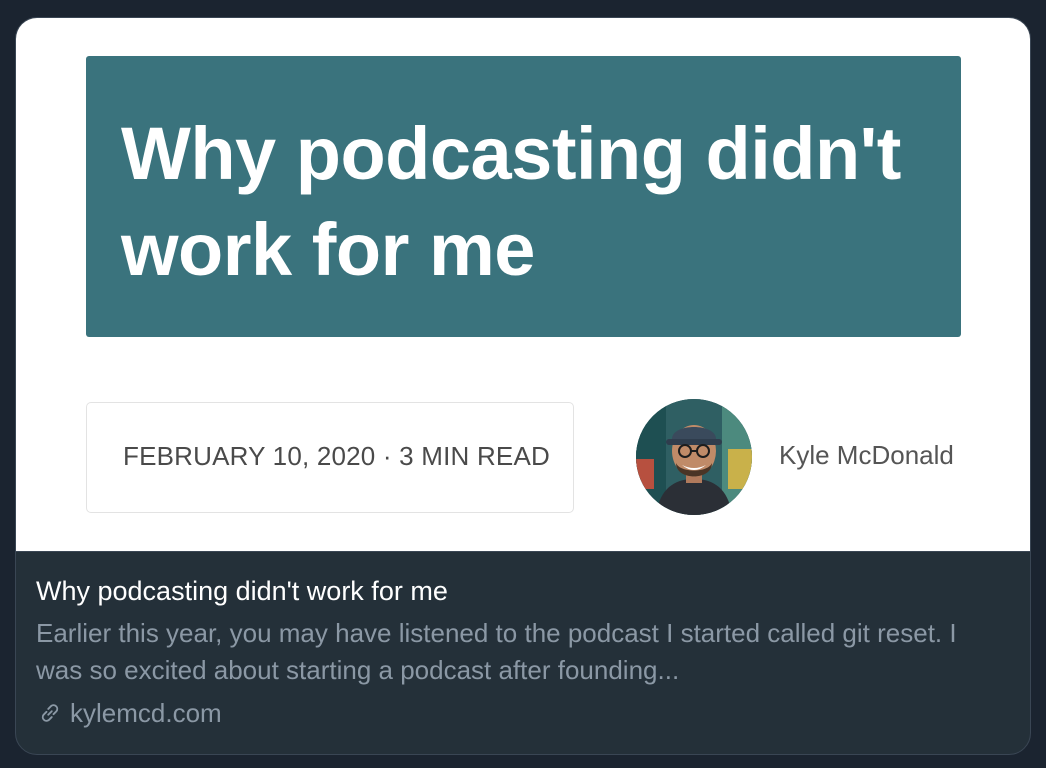 This screenshot has height=768, width=1046. What do you see at coordinates (50, 713) in the screenshot?
I see `link-icon` at bounding box center [50, 713].